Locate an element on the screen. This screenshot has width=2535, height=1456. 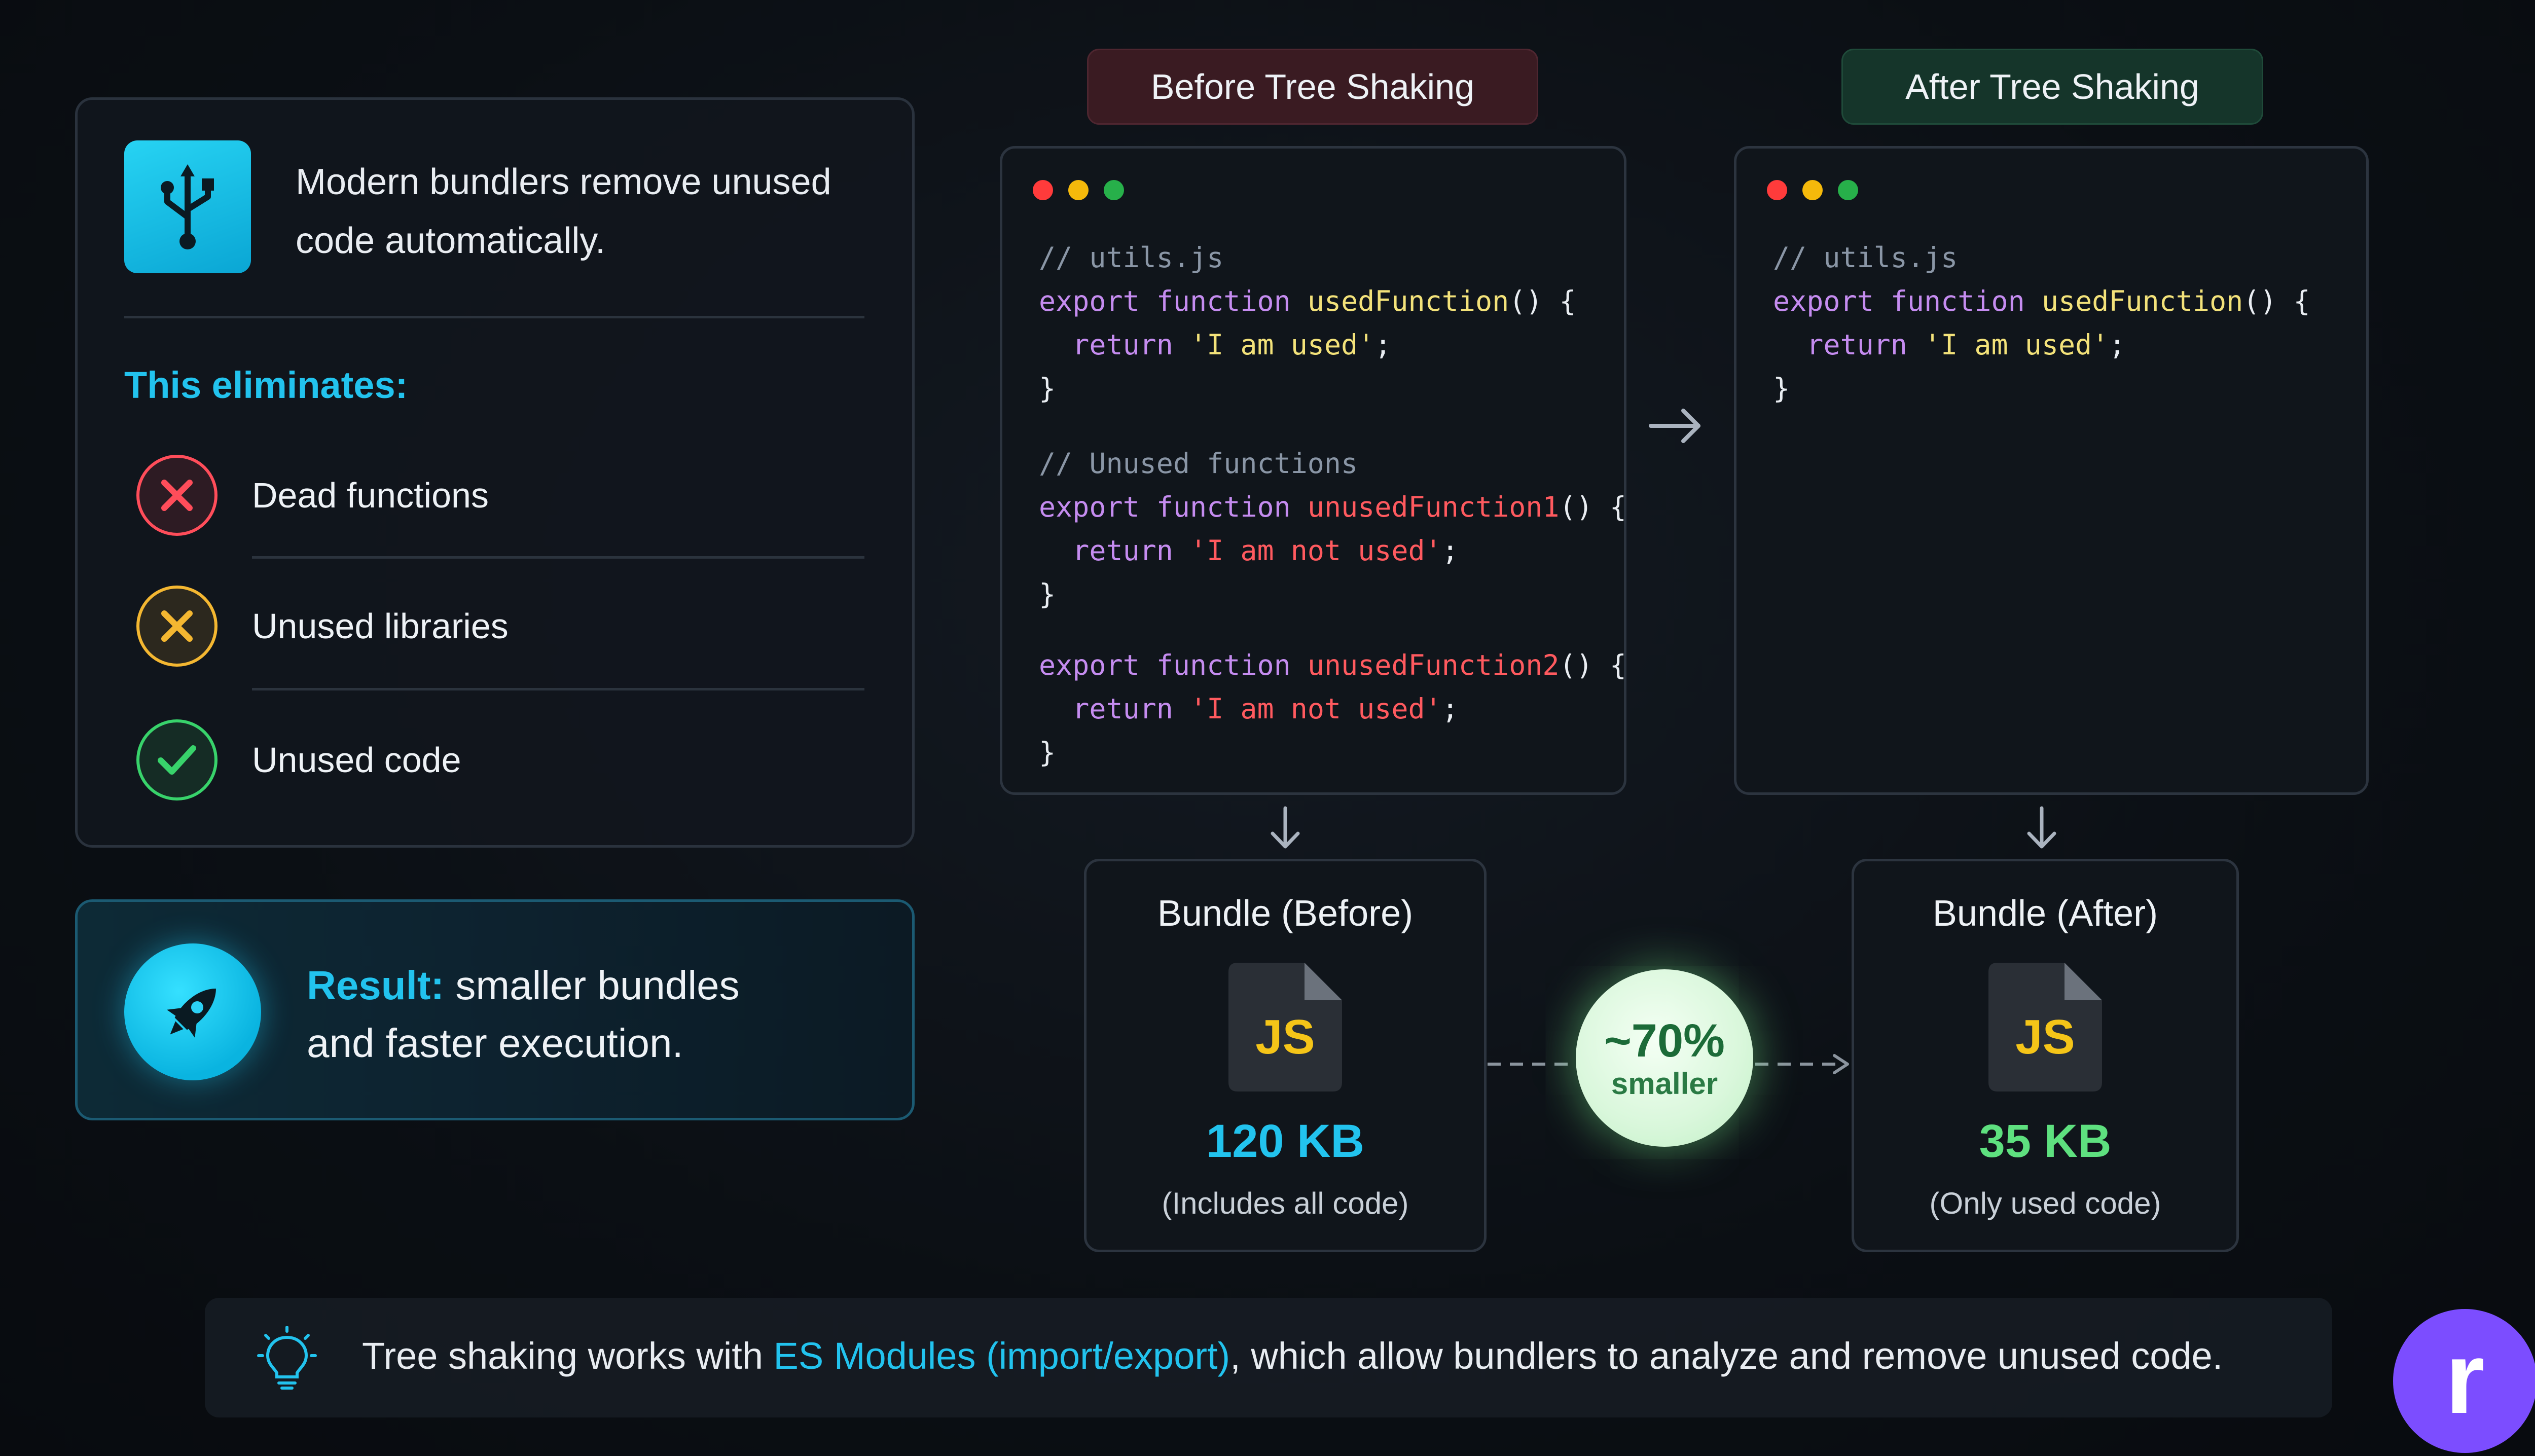
bundle-size: 120 KB is located at coordinates (1285, 1141).